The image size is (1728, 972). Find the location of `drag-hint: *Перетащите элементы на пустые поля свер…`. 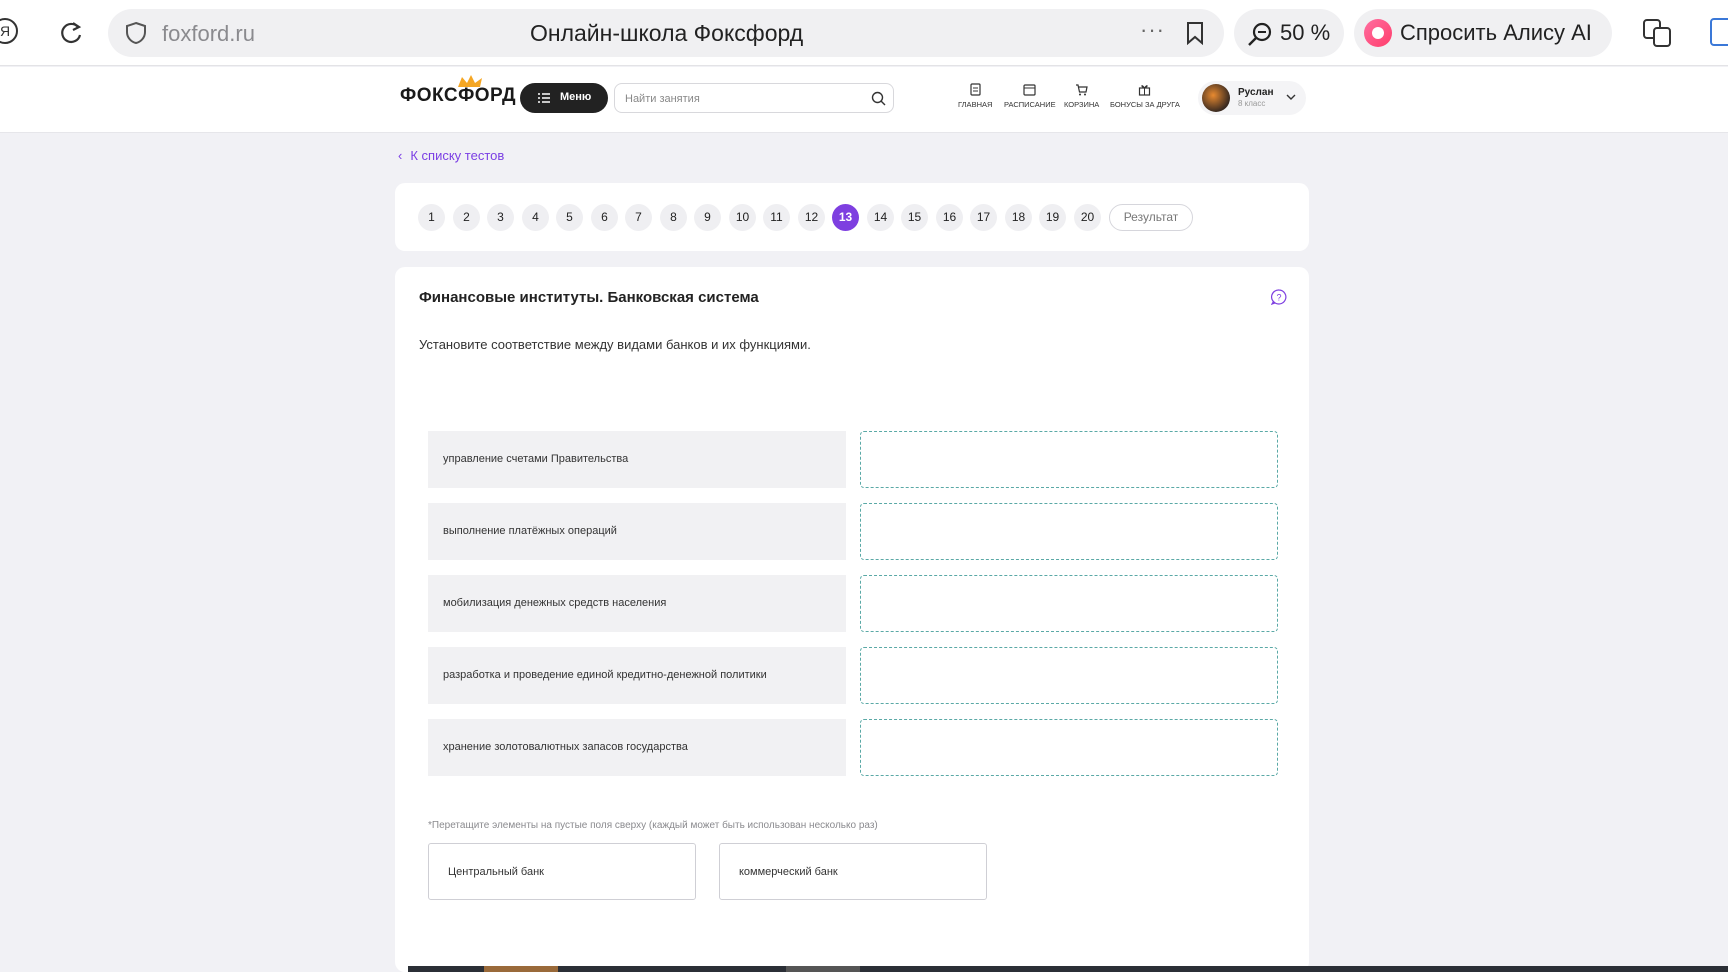

drag-hint: *Перетащите элементы на пустые поля свер… is located at coordinates (653, 825).